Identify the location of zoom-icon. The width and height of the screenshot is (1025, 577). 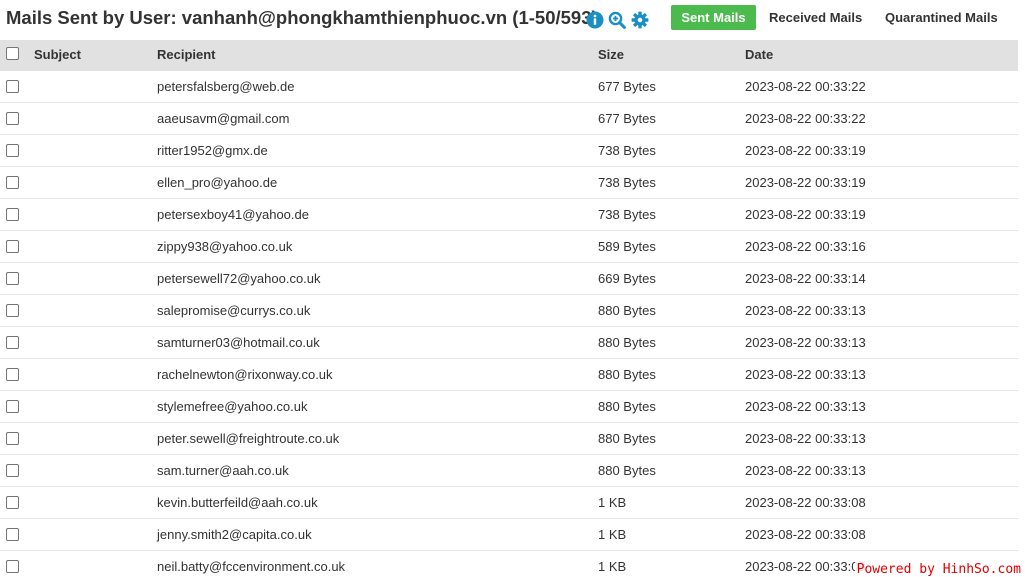
(617, 20).